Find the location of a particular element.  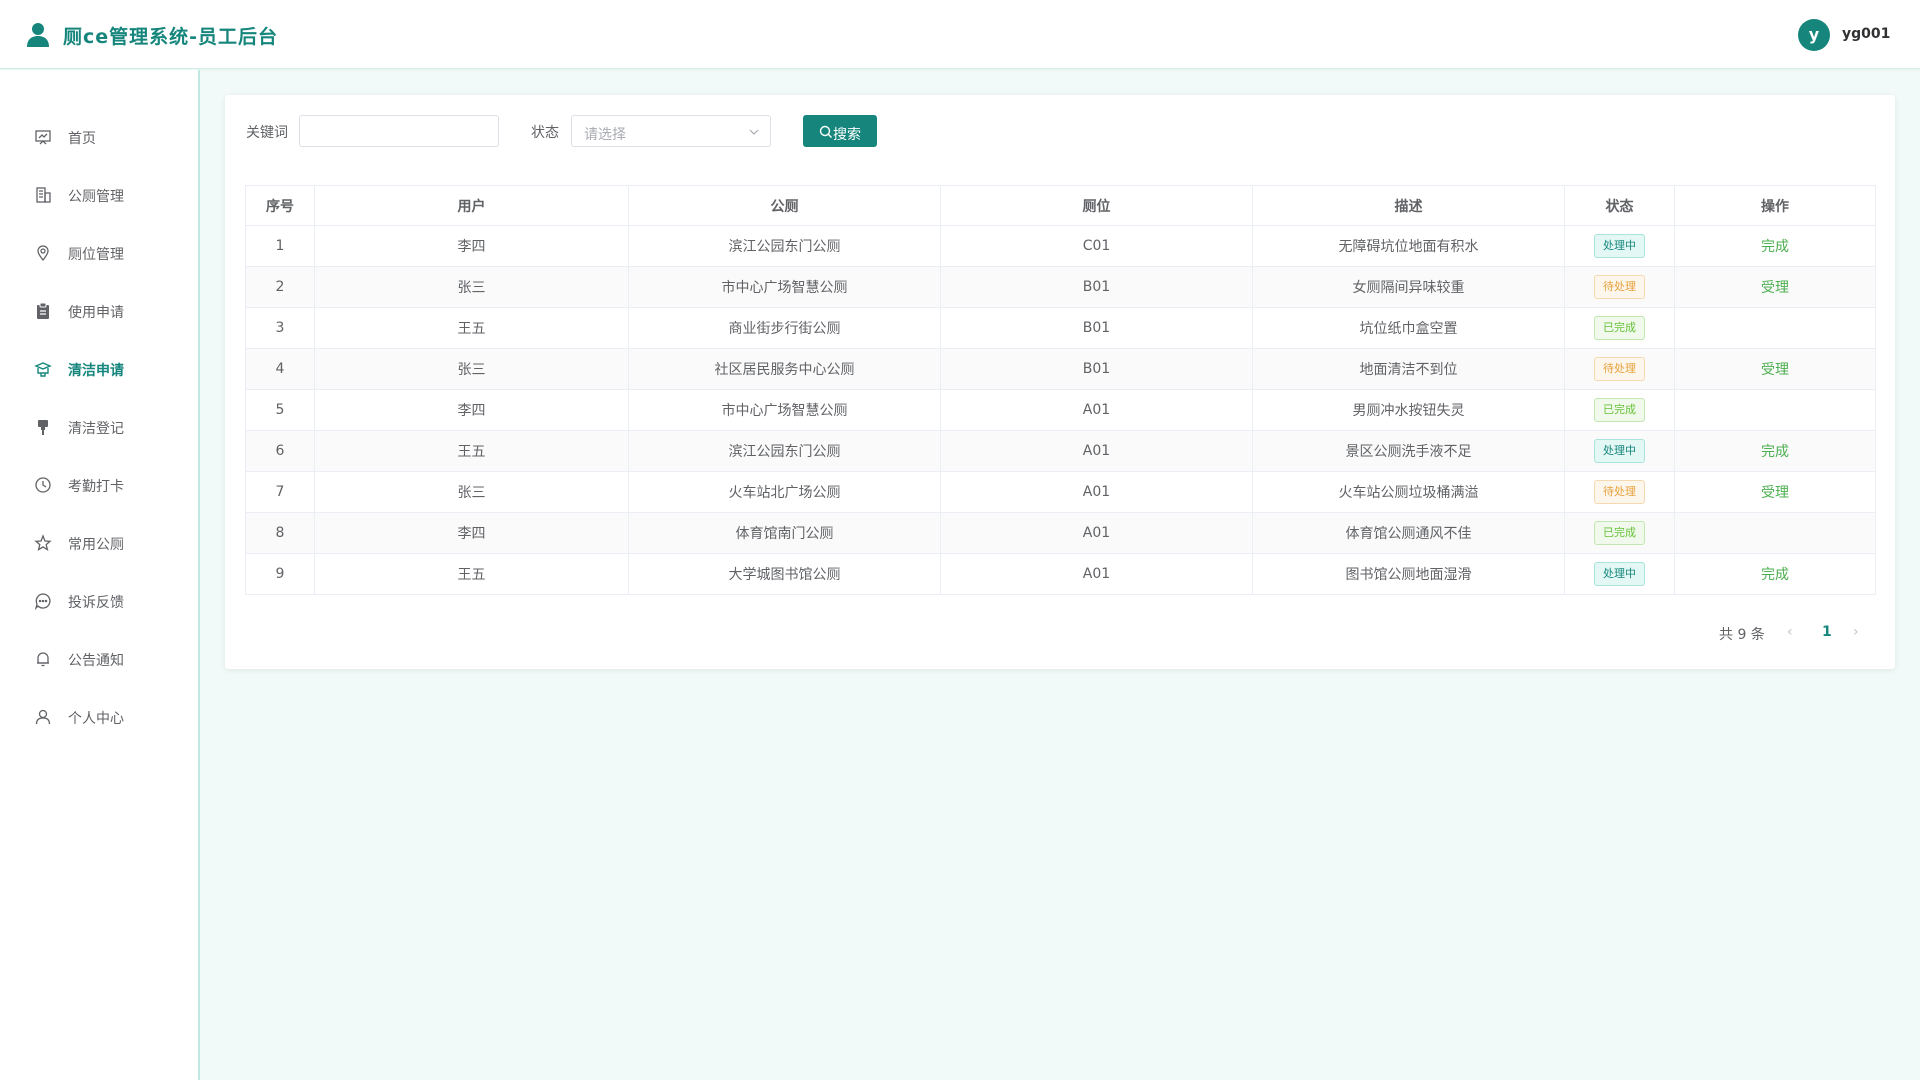

sidebar-item-cleaning-register: 清洁登记 is located at coordinates (99, 426).